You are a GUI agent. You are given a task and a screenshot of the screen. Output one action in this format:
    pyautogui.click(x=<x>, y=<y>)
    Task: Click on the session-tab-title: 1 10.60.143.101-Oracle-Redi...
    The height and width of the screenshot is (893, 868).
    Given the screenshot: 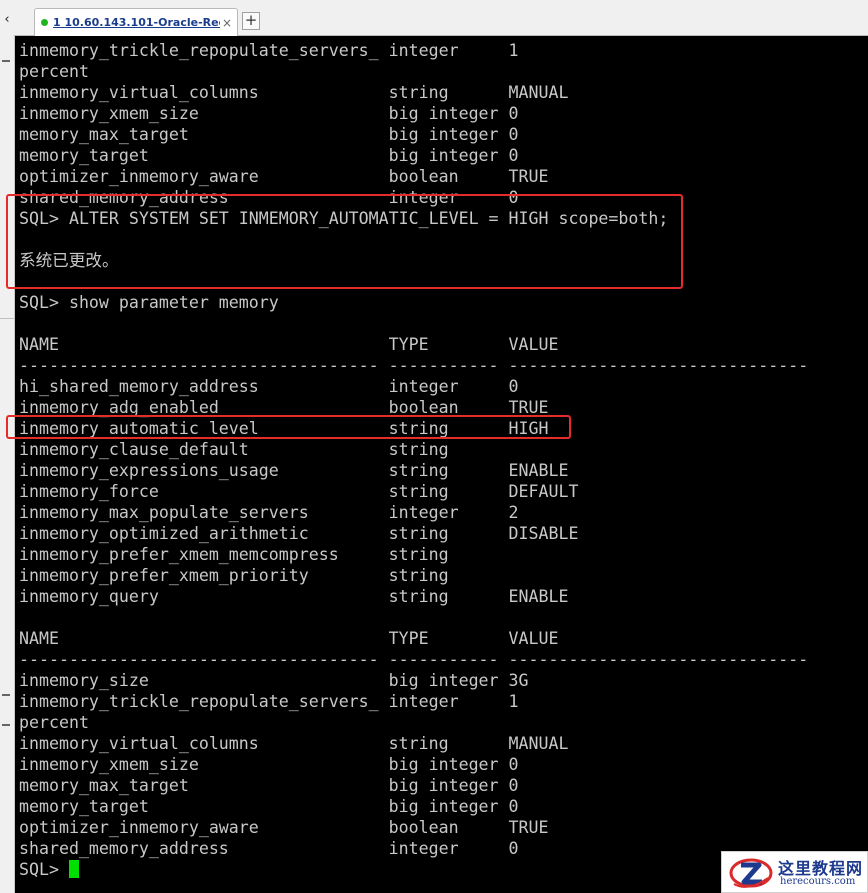 What is the action you would take?
    pyautogui.click(x=136, y=22)
    